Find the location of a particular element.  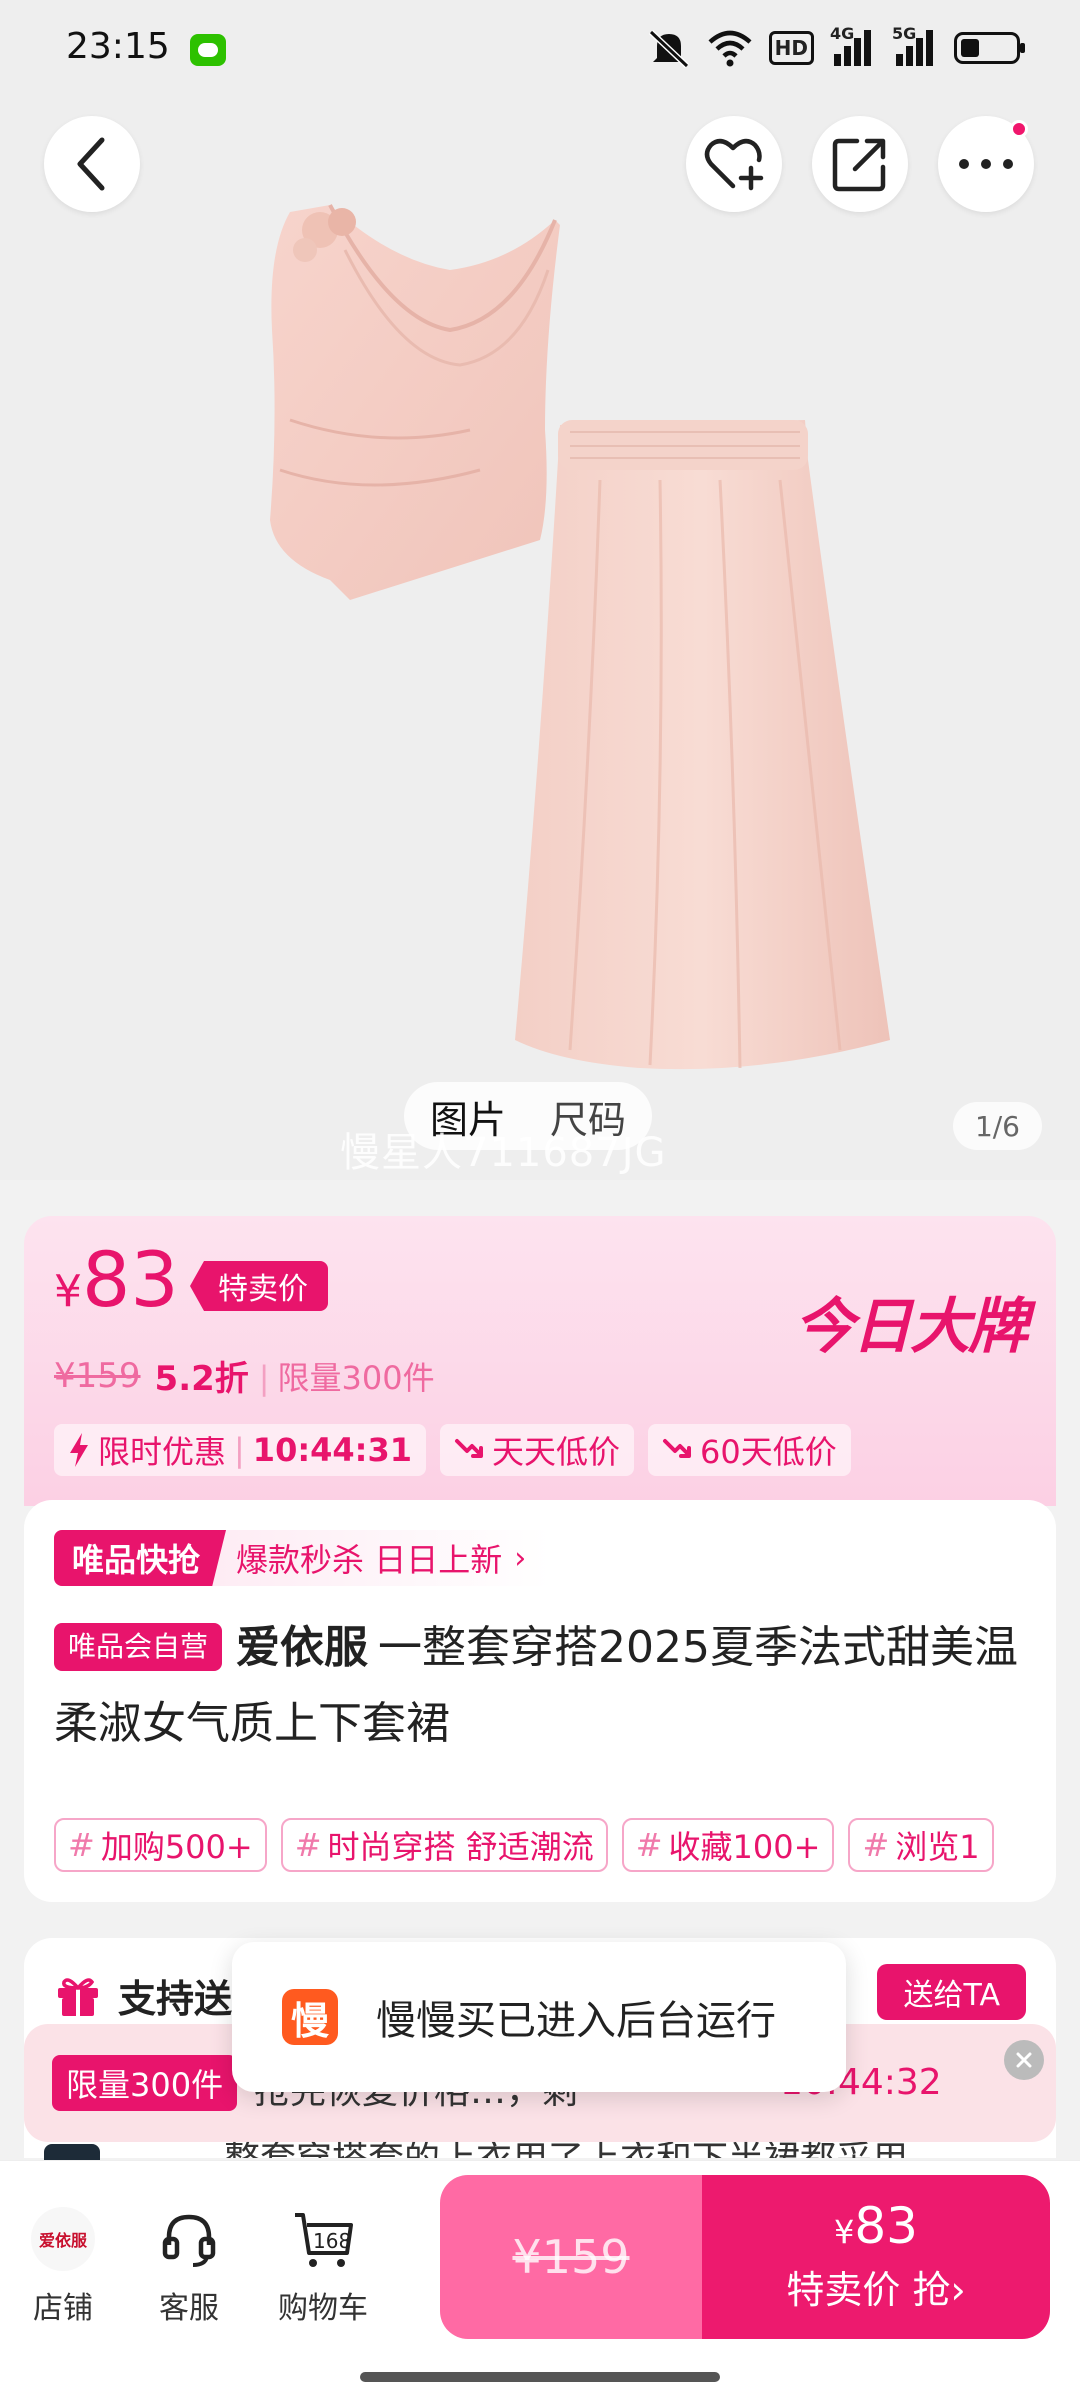

more-dots-icon is located at coordinates (986, 164).